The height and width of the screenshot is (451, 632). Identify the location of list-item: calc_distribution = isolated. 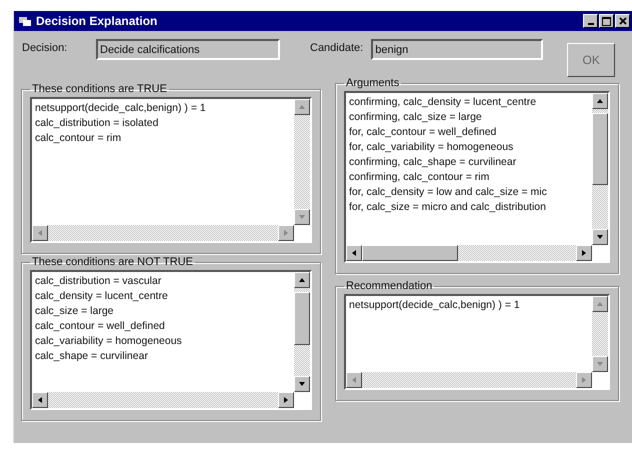
(163, 123).